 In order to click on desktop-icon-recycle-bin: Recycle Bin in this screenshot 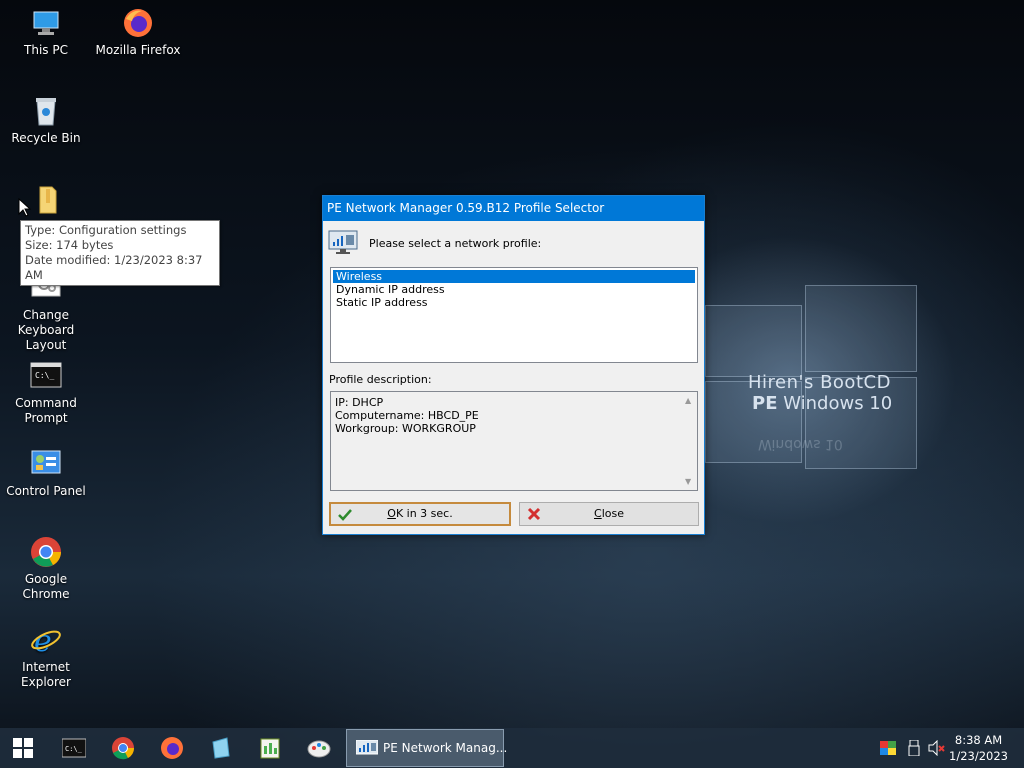, I will do `click(46, 120)`.